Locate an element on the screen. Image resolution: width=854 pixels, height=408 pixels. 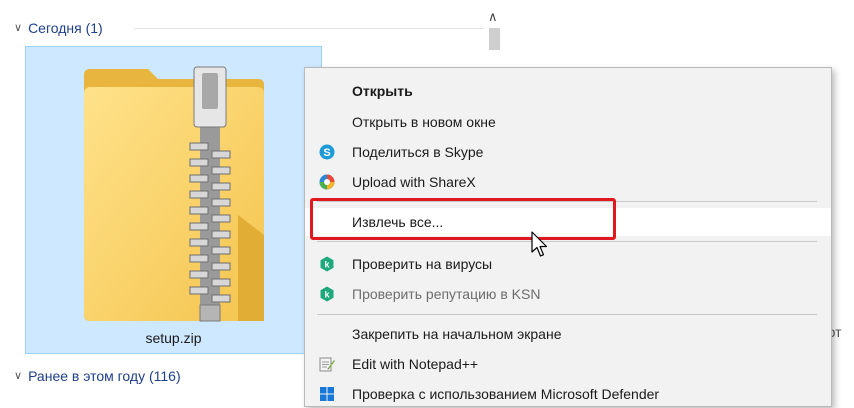
menu-item-label: Открыть is located at coordinates (382, 91).